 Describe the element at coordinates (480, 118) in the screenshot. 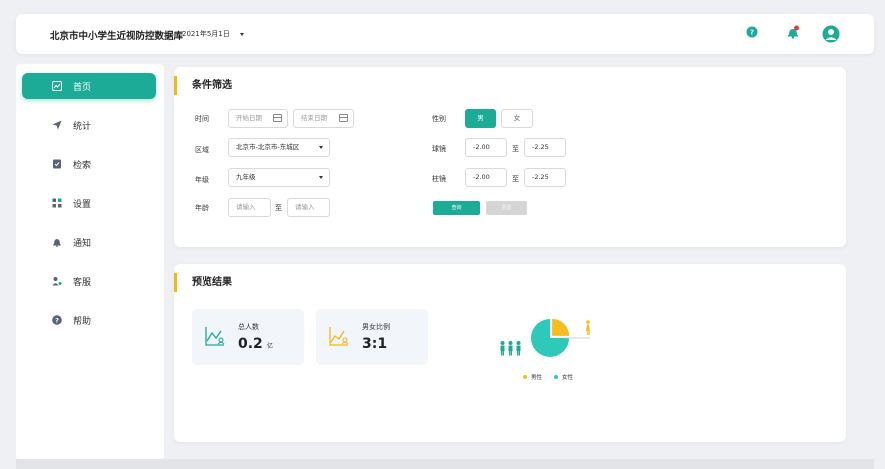

I see `gender-male-button: 男` at that location.